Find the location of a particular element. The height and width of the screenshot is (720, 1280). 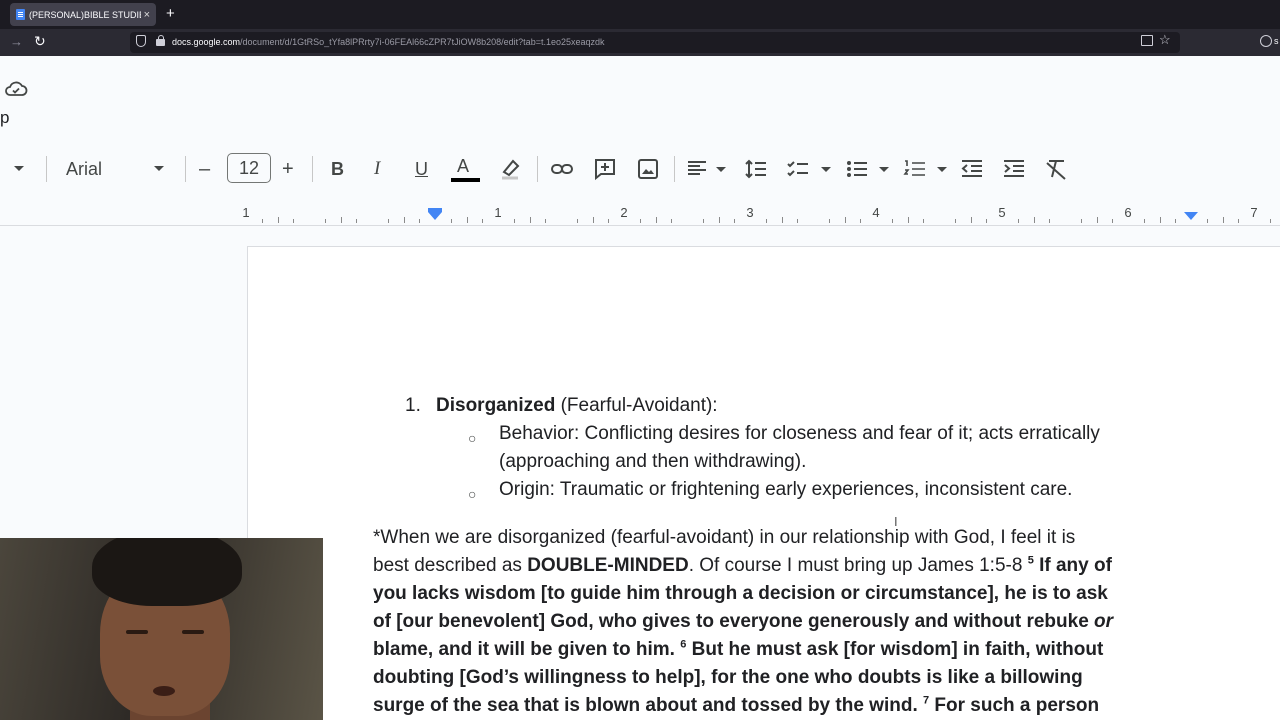

list-item-subtitle: (Fearful-Avoidant): is located at coordinates (636, 405).